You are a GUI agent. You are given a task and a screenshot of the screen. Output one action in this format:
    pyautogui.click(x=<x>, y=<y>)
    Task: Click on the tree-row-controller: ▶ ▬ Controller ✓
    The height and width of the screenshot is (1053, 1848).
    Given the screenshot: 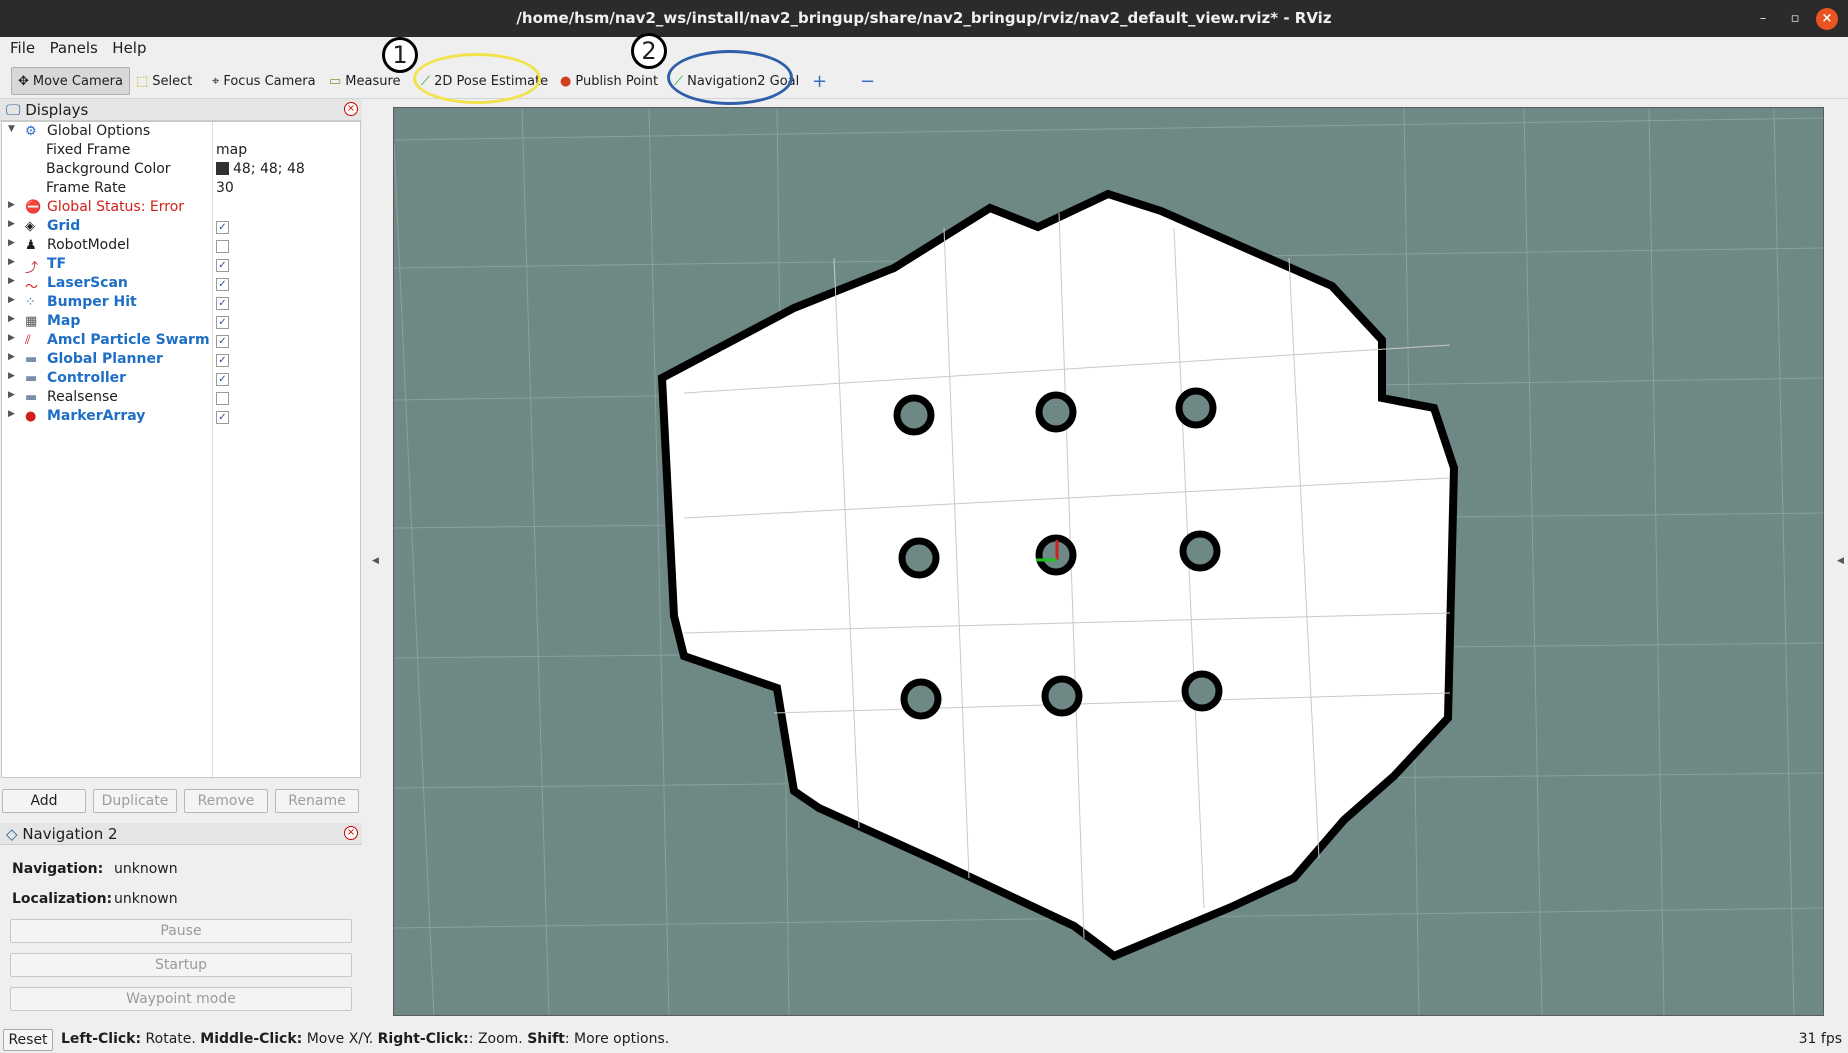 What is the action you would take?
    pyautogui.click(x=181, y=379)
    